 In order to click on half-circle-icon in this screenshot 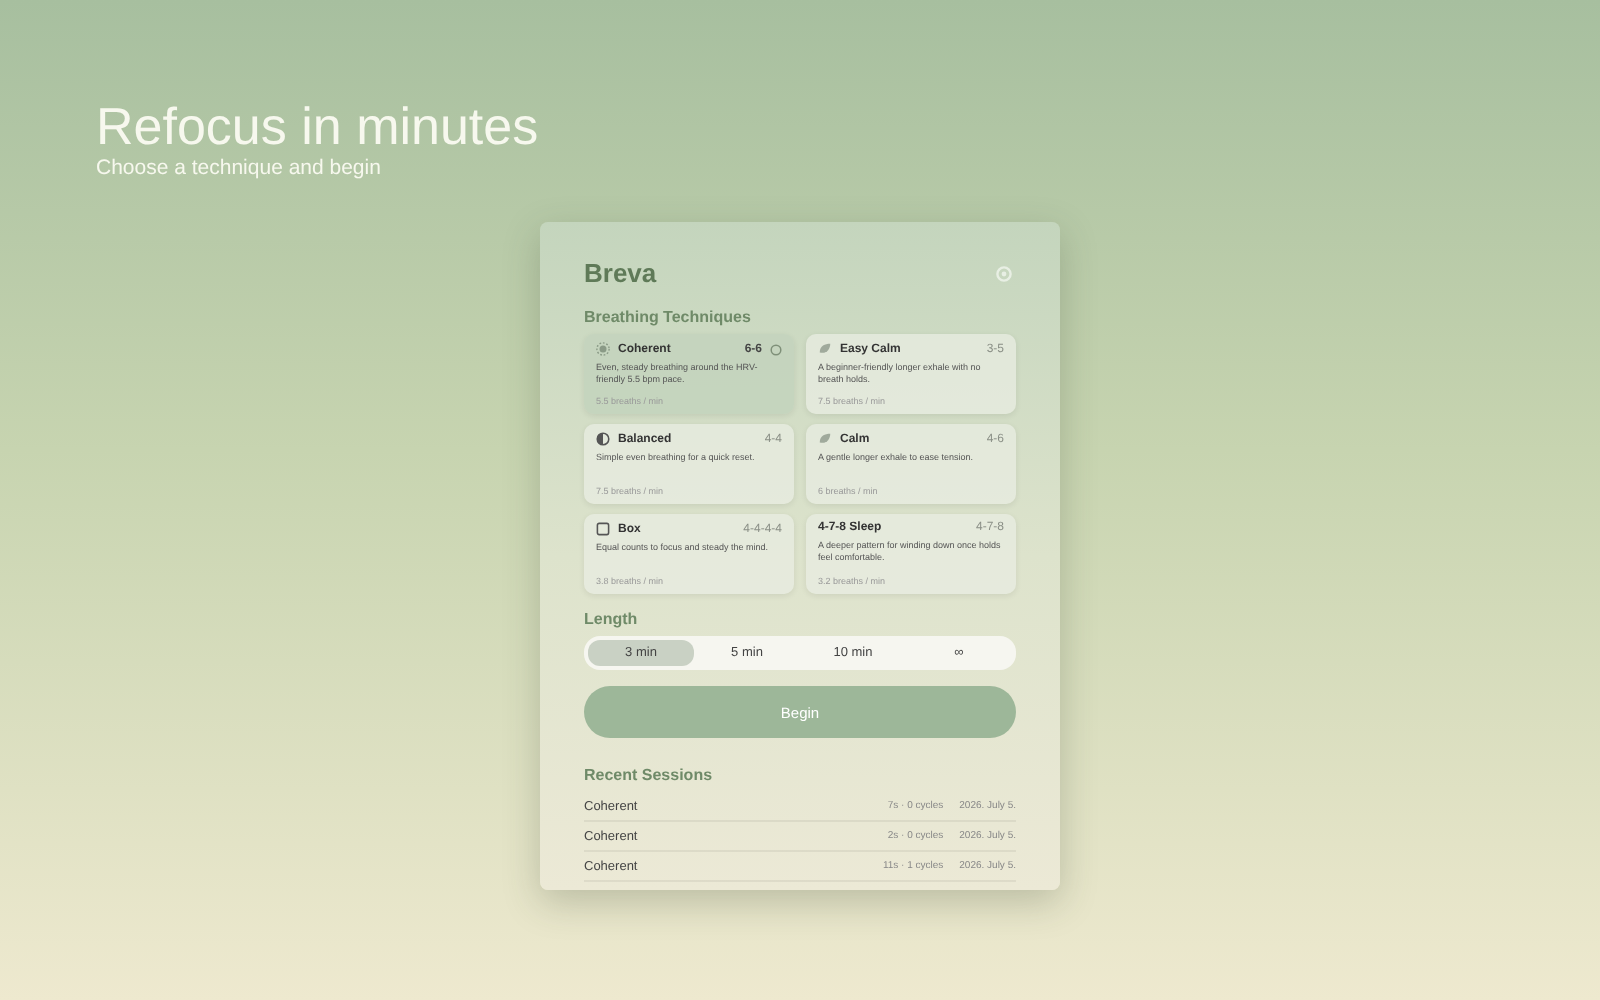, I will do `click(603, 439)`.